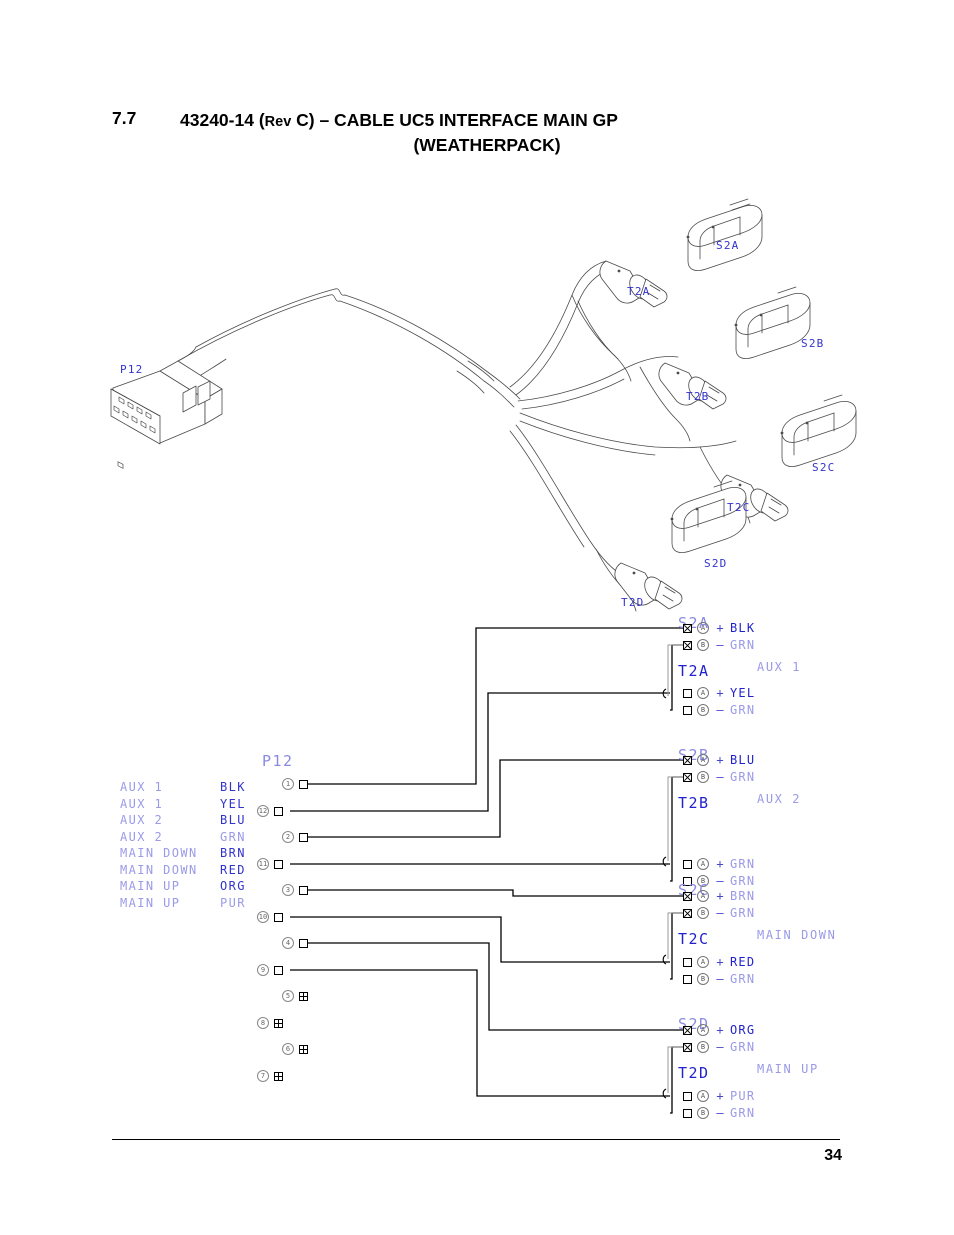  What do you see at coordinates (476, 1139) in the screenshot?
I see `footer-divider` at bounding box center [476, 1139].